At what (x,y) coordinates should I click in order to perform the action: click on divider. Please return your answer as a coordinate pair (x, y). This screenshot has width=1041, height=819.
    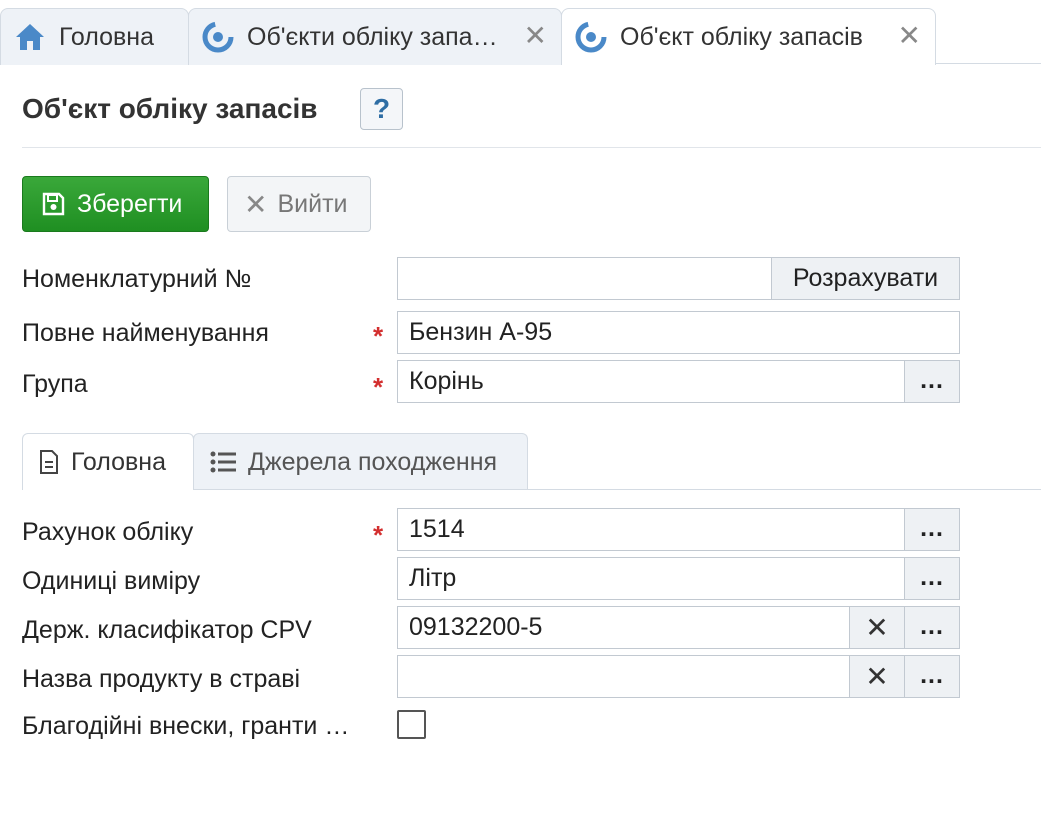
    Looking at the image, I should click on (531, 147).